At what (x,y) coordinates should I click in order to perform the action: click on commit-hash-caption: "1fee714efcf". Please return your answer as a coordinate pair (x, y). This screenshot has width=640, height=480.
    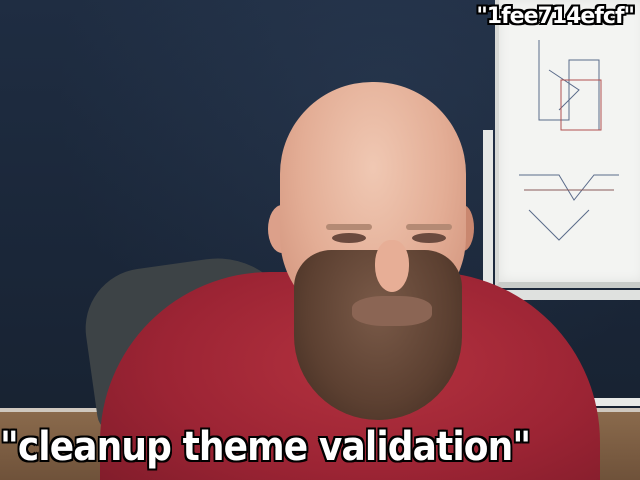
    Looking at the image, I should click on (555, 16).